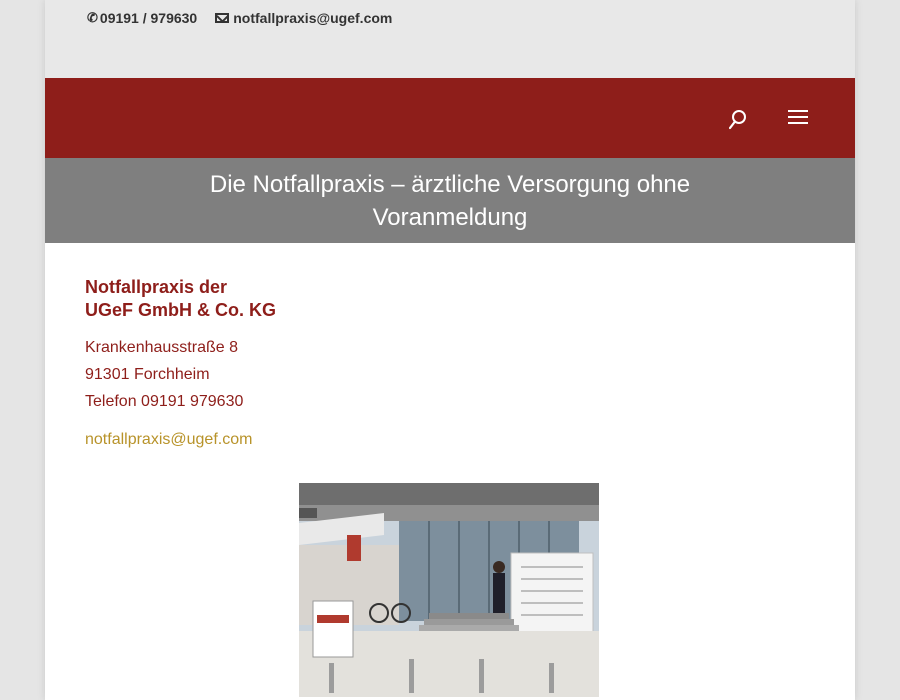 The image size is (900, 700). What do you see at coordinates (450, 39) in the screenshot?
I see `top-contact-bar: ✆ 09191 / 979630 notfallpraxis@ugef.com` at bounding box center [450, 39].